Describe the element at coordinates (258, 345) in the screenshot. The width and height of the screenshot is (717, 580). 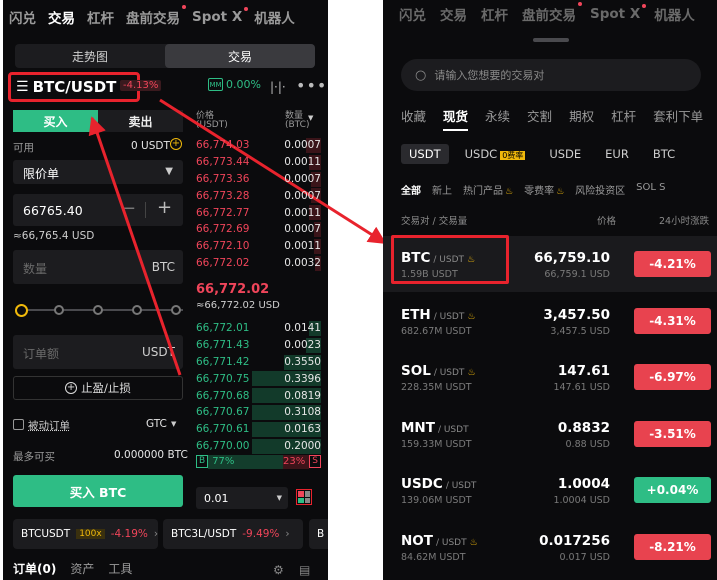
I see `ob-row: 66,771.43 0.0023` at that location.